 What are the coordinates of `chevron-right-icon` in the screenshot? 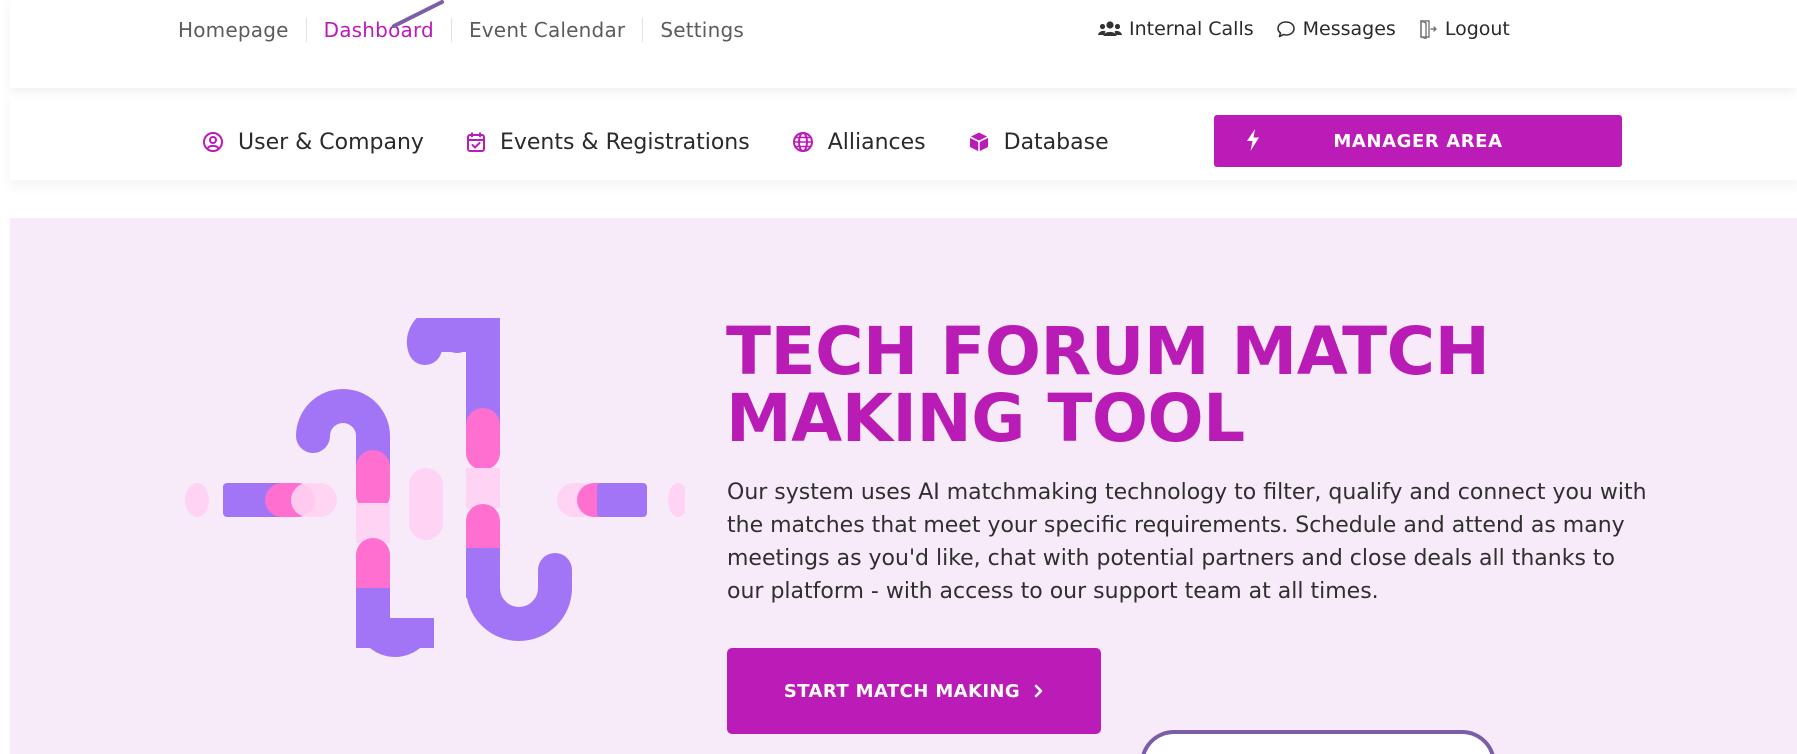 It's located at (1038, 691).